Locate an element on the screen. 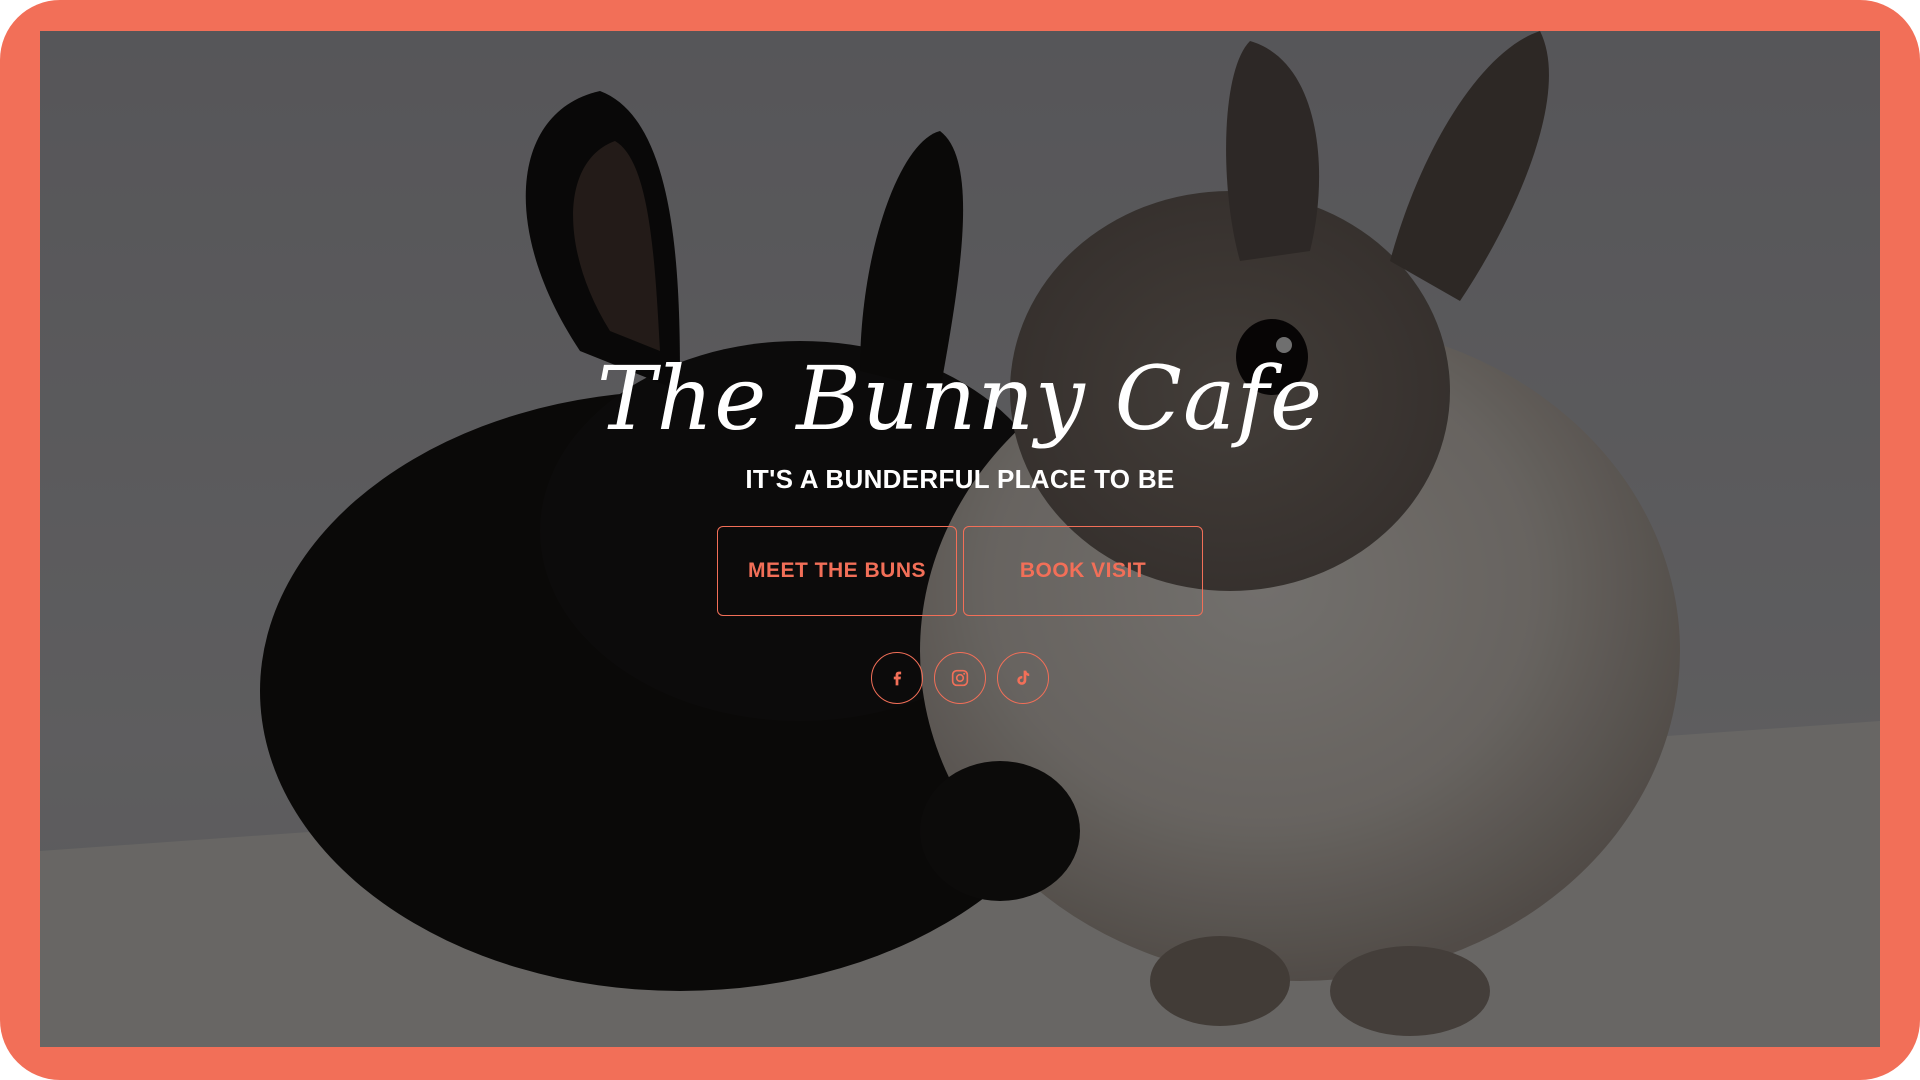 This screenshot has height=1080, width=1920. meet-the-buns-button: MEET THE BUNS is located at coordinates (837, 571).